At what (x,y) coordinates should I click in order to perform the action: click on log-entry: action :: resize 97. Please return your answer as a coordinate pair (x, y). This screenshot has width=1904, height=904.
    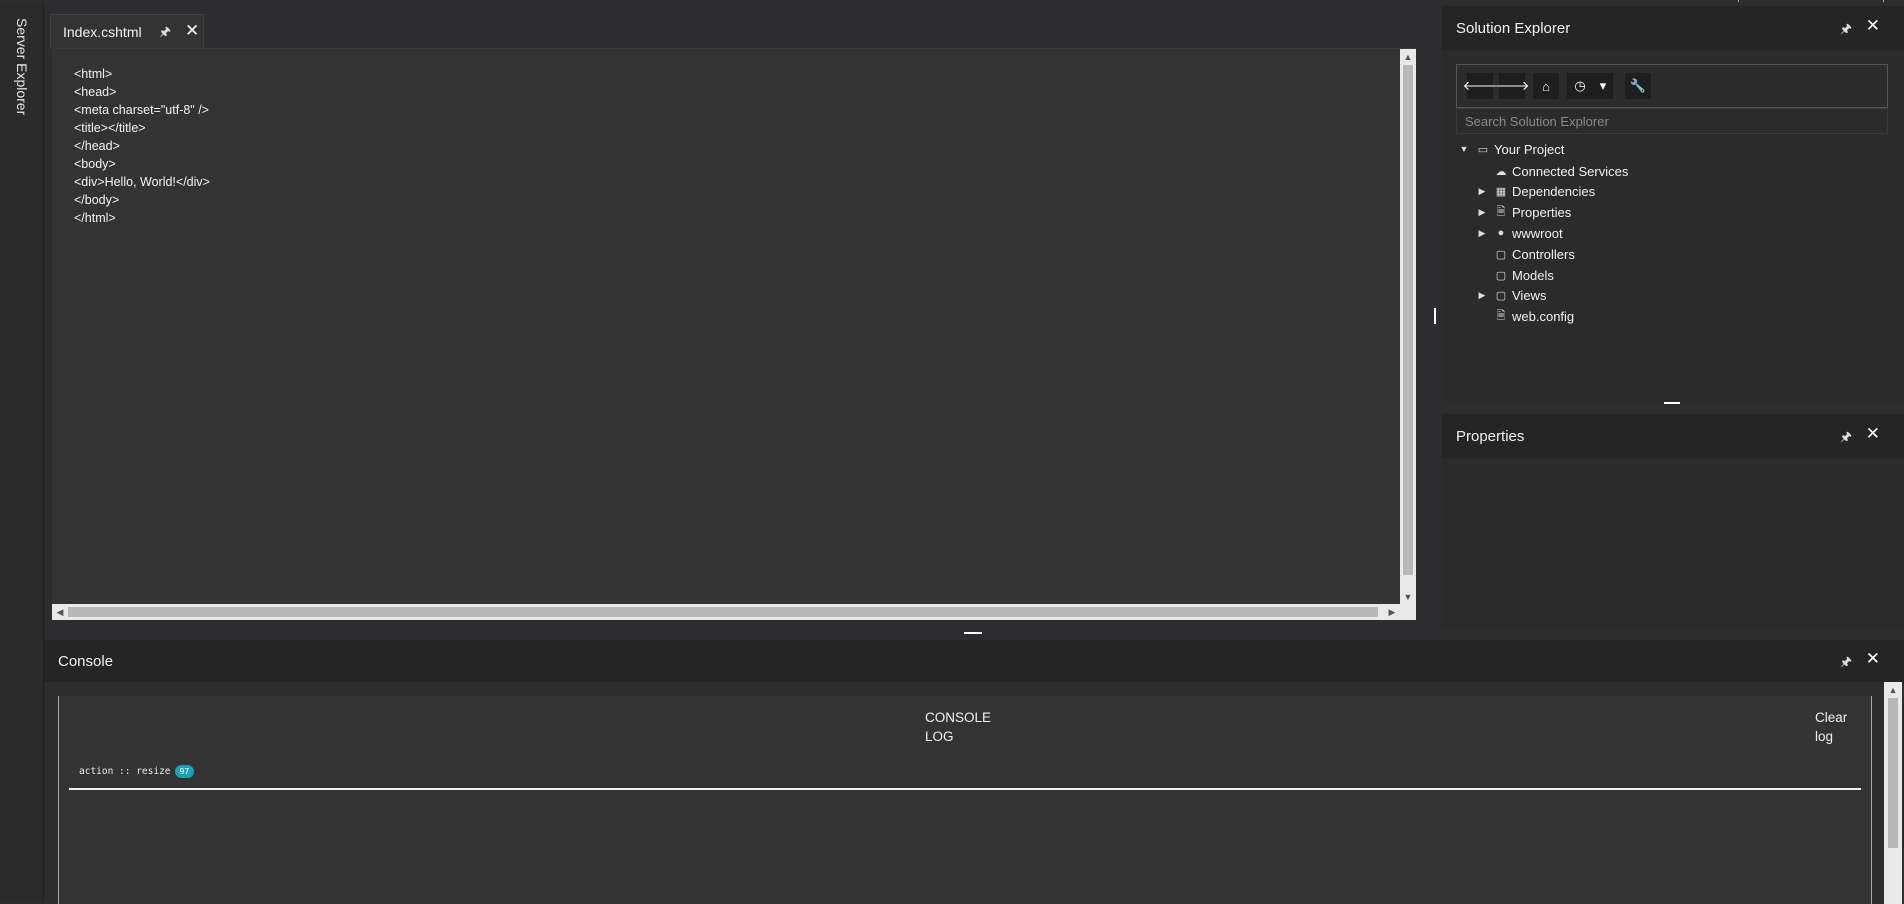
    Looking at the image, I should click on (137, 771).